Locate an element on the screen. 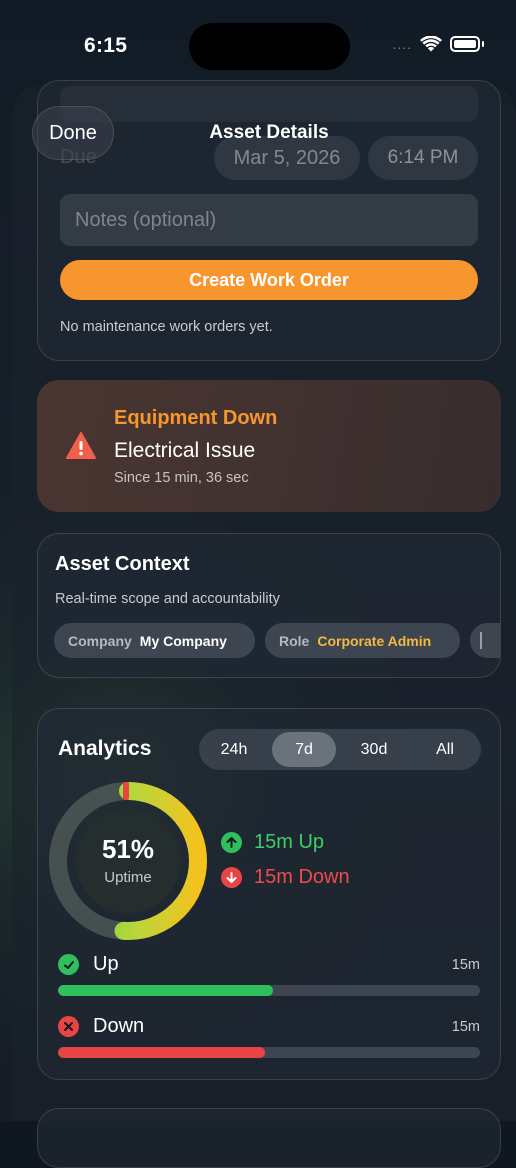 The image size is (516, 1168). next-card is located at coordinates (269, 1138).